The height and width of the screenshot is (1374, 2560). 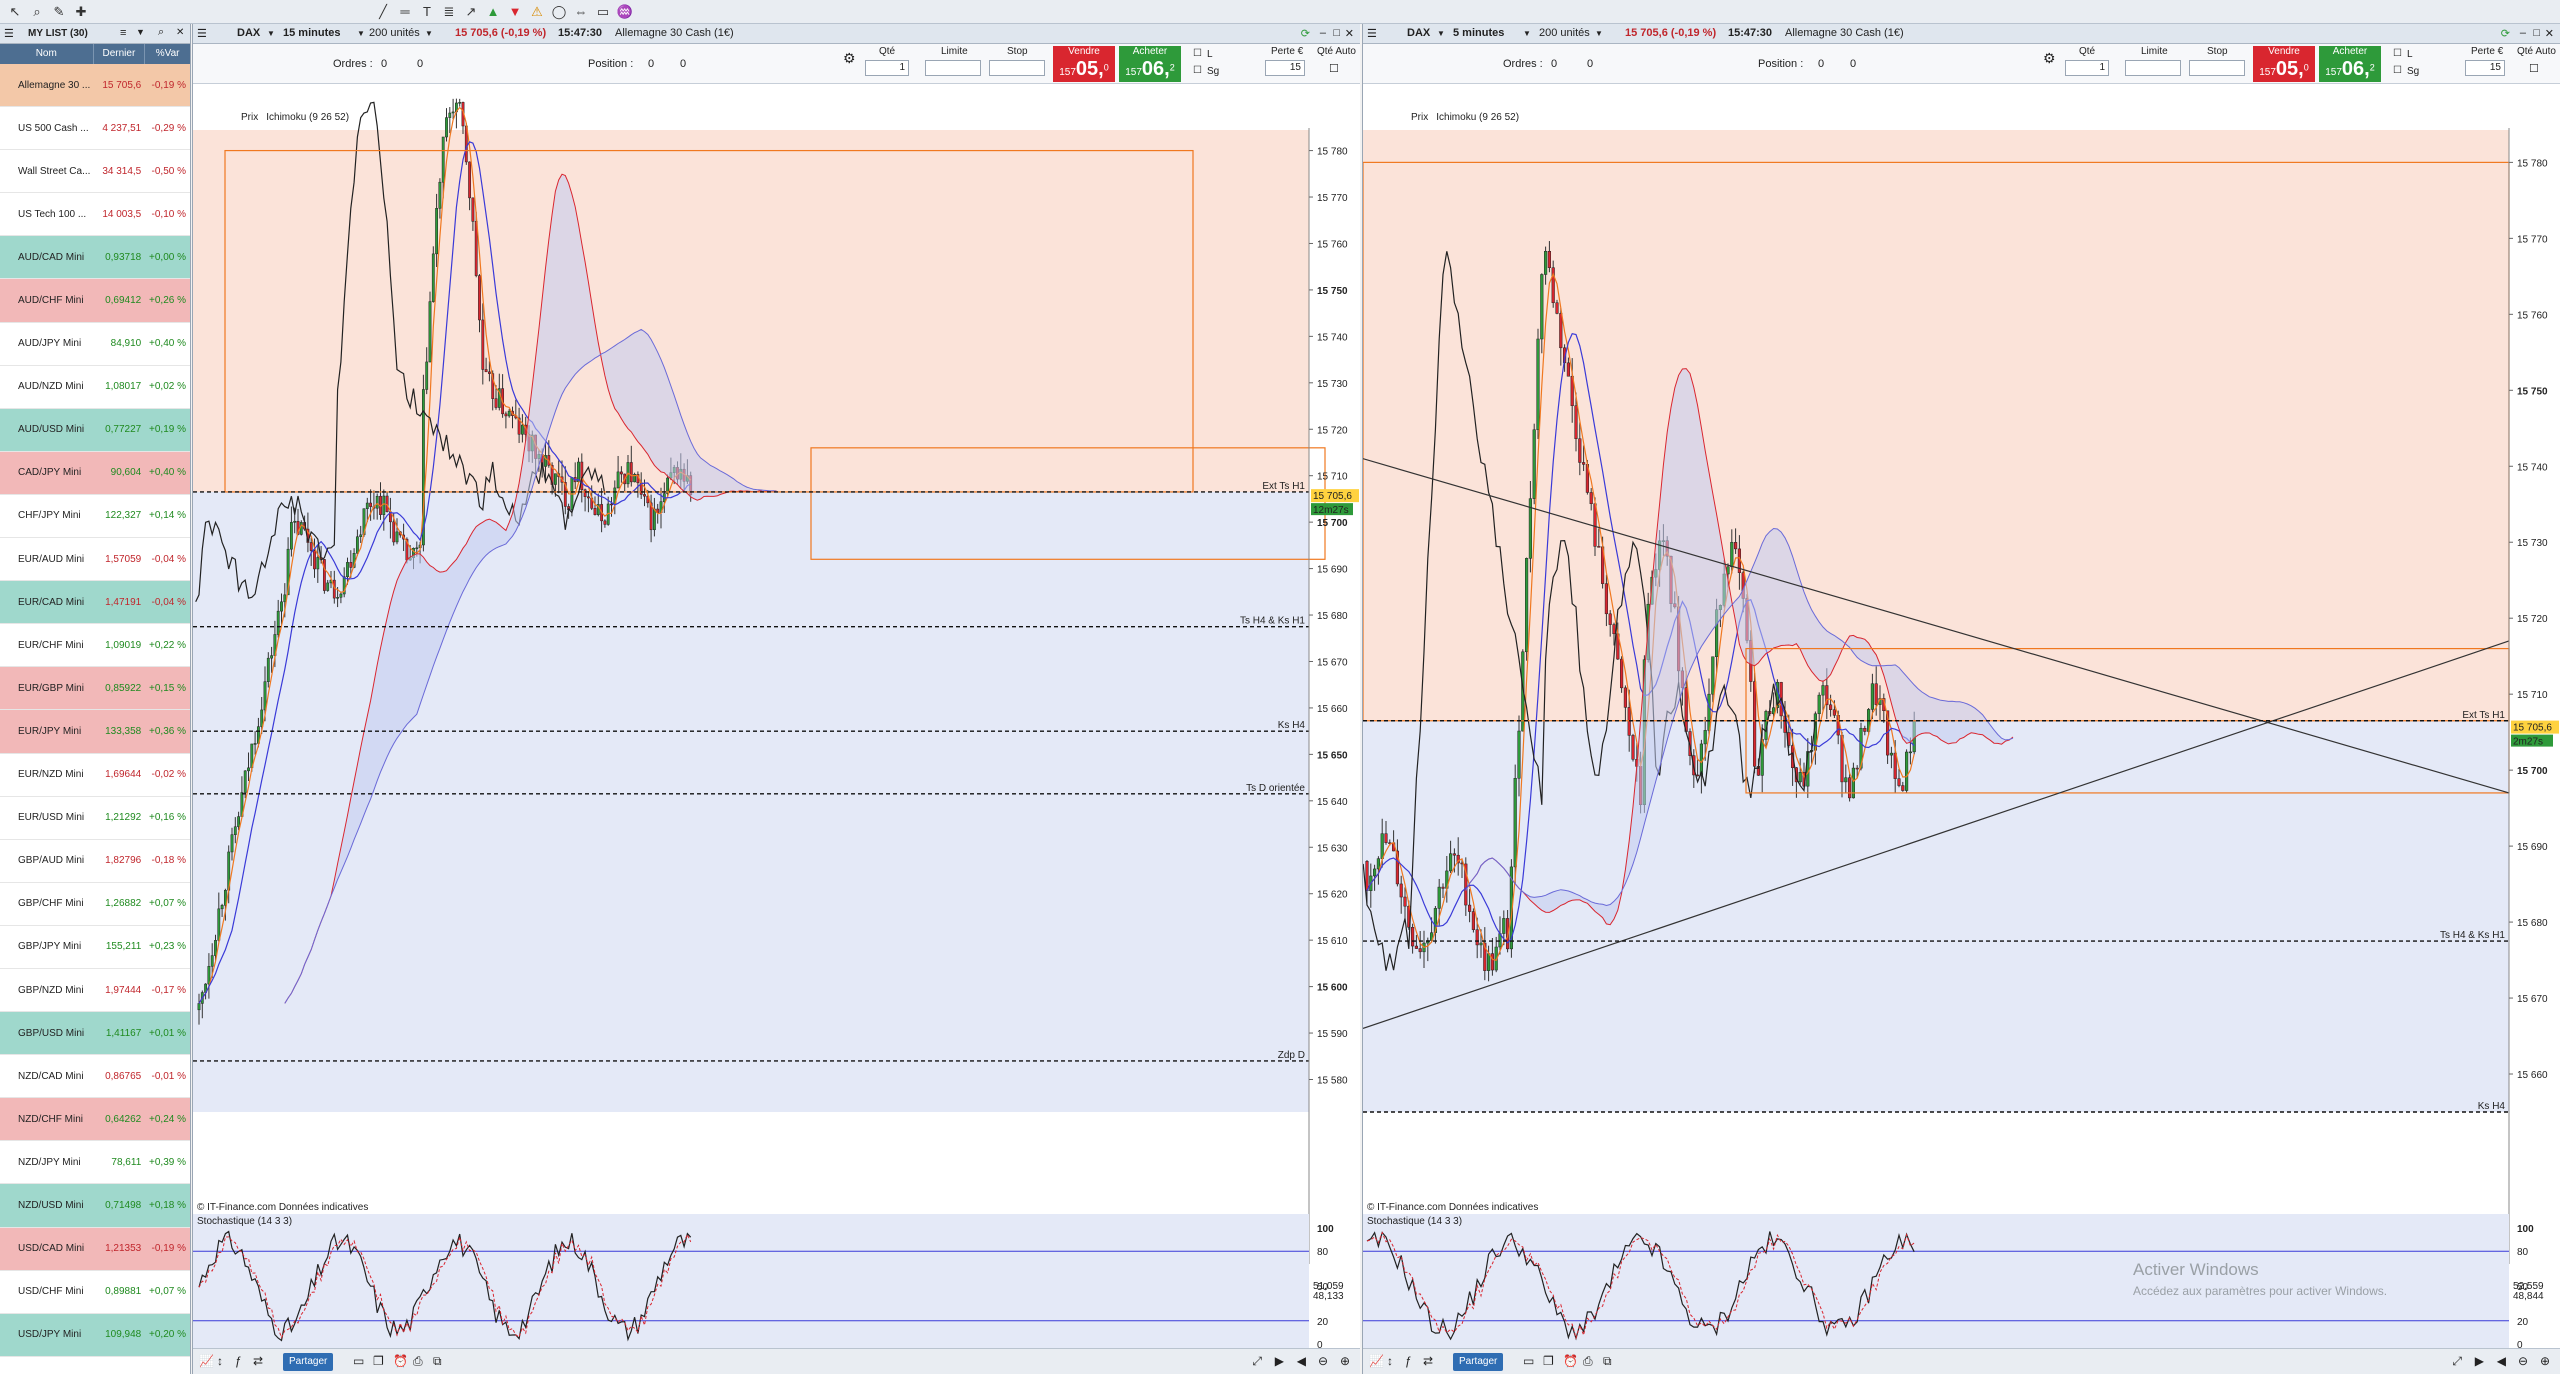 I want to click on timeframe-select: 15 minutes, so click(x=311, y=33).